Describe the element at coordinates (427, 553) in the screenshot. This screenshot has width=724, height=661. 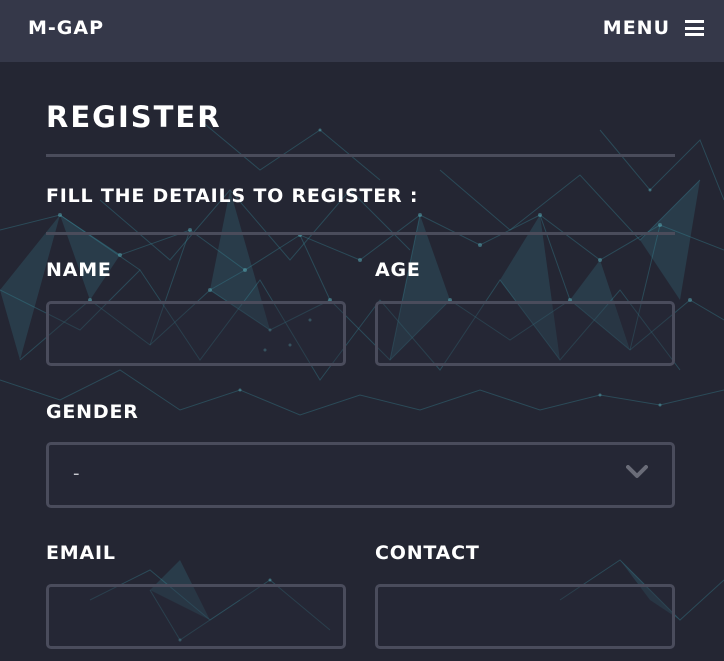
I see `contact-label: CONTACT` at that location.